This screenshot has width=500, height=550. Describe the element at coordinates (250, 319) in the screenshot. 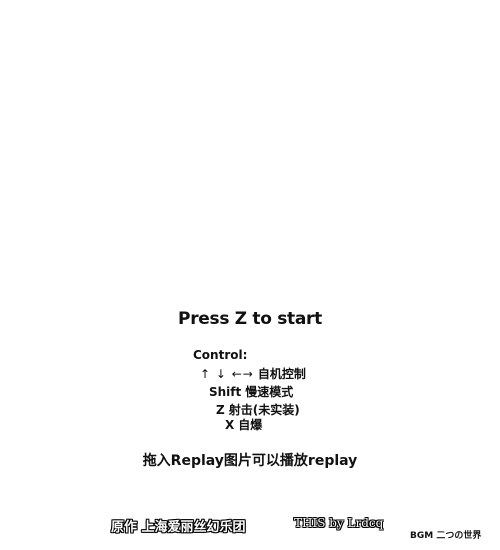

I see `press-z-to-start-prompt: Press Z to start` at that location.